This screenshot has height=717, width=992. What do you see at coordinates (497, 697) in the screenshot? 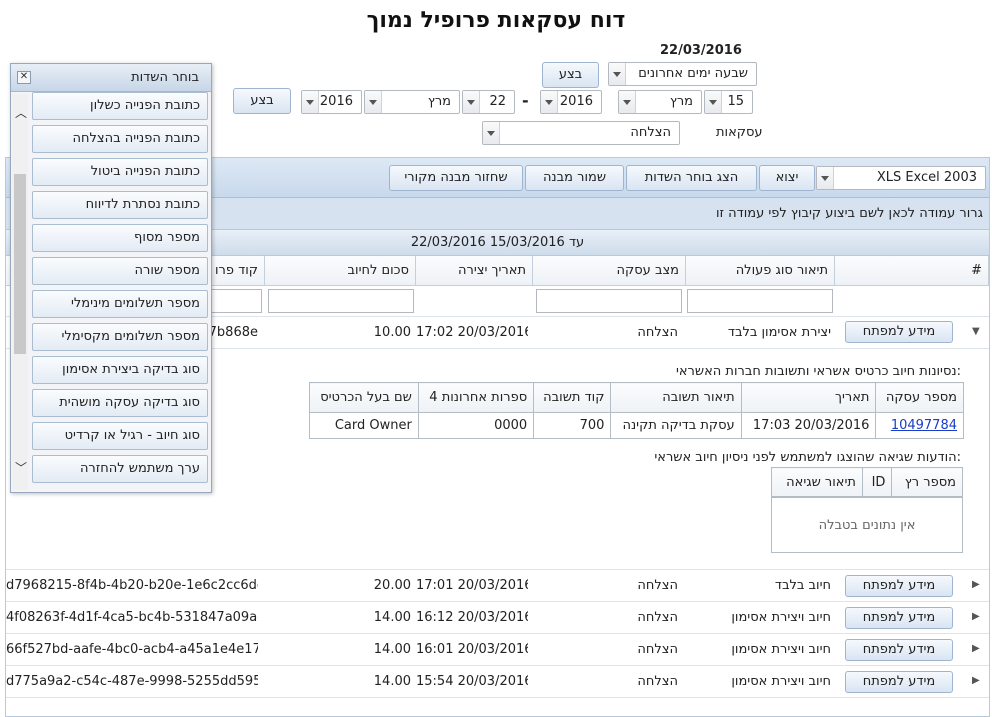
I see `row-divider` at bounding box center [497, 697].